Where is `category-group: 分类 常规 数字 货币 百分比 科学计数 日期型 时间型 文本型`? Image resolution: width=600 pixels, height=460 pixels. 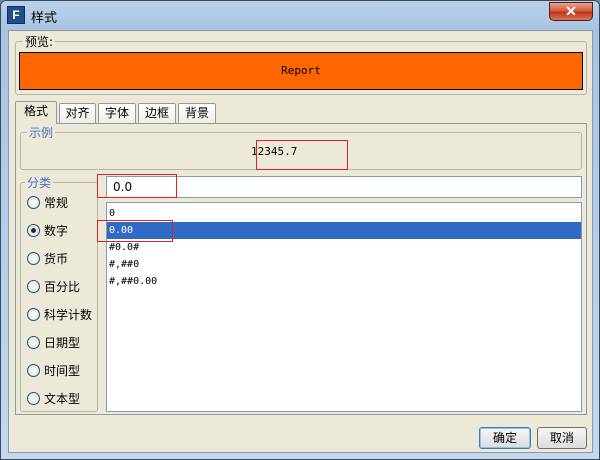 category-group: 分类 常规 数字 货币 百分比 科学计数 日期型 时间型 文本型 is located at coordinates (59, 293).